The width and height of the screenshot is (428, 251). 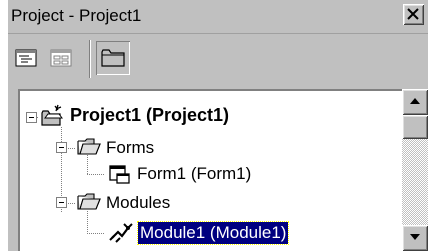 I want to click on window-edge, so click(x=4, y=125).